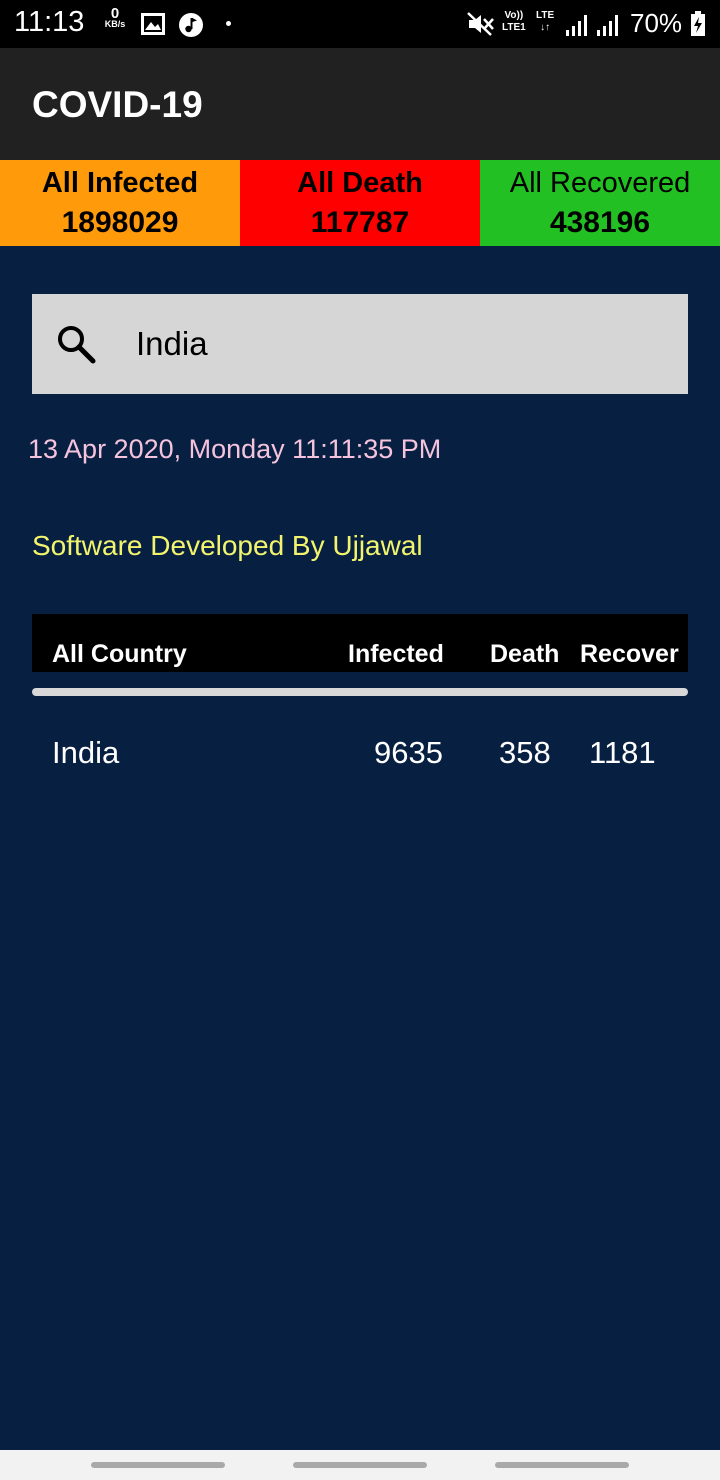 The image size is (720, 1480). Describe the element at coordinates (525, 752) in the screenshot. I see `row-death: 358` at that location.